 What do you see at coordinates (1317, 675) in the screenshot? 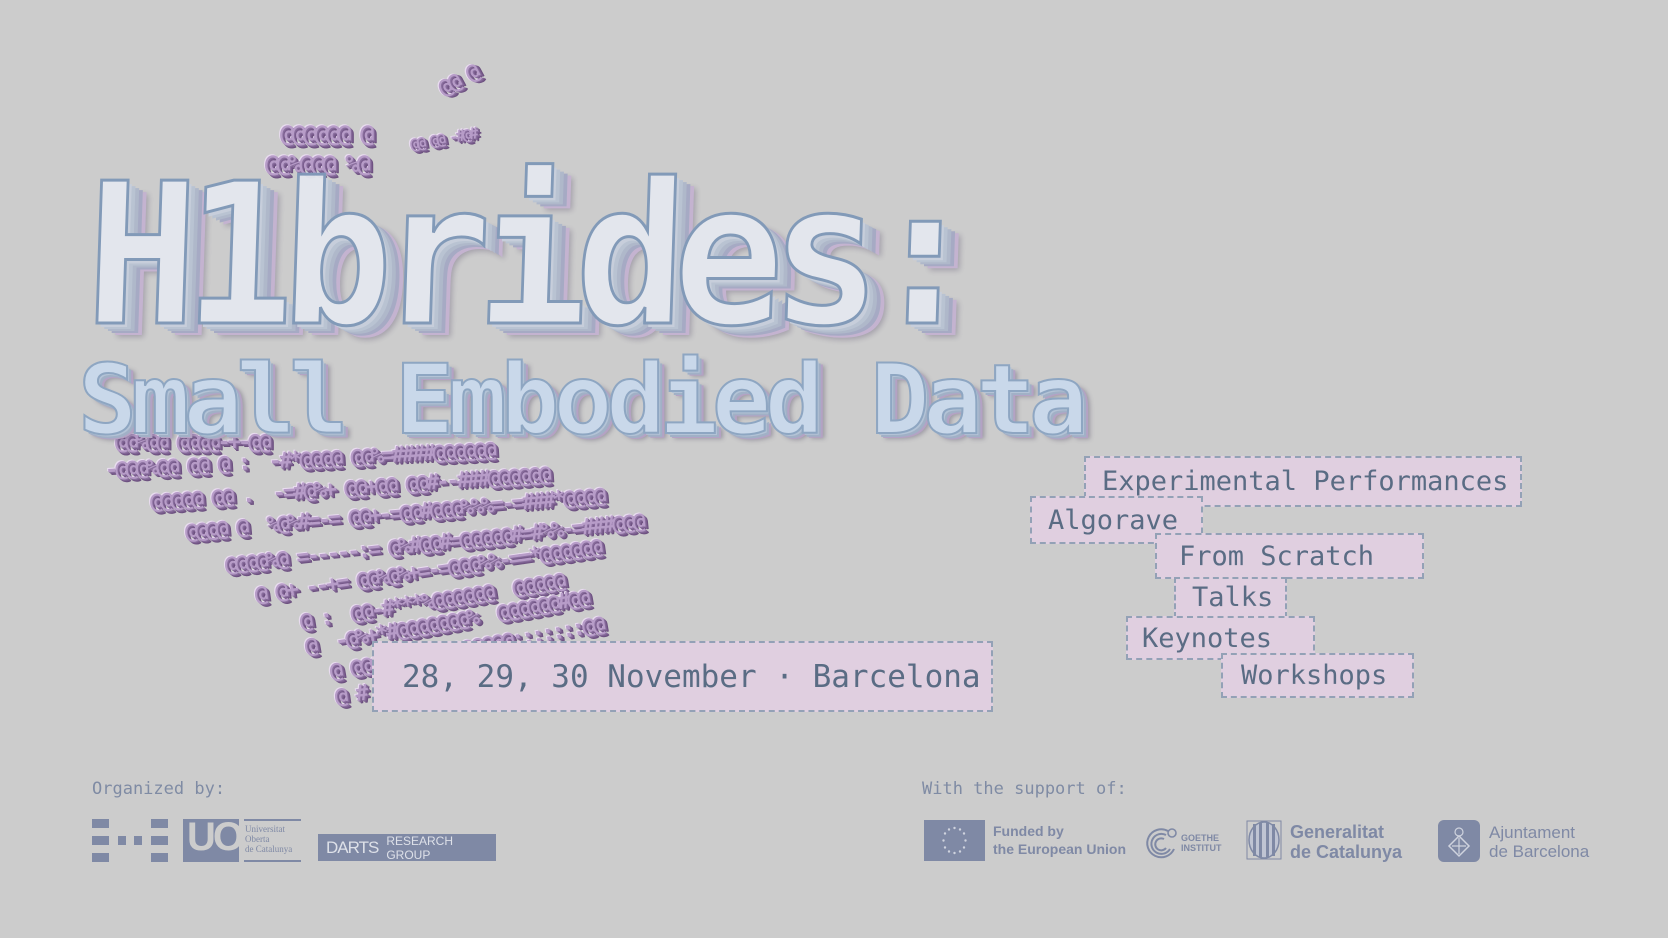
I see `program-item-workshops: Workshops` at bounding box center [1317, 675].